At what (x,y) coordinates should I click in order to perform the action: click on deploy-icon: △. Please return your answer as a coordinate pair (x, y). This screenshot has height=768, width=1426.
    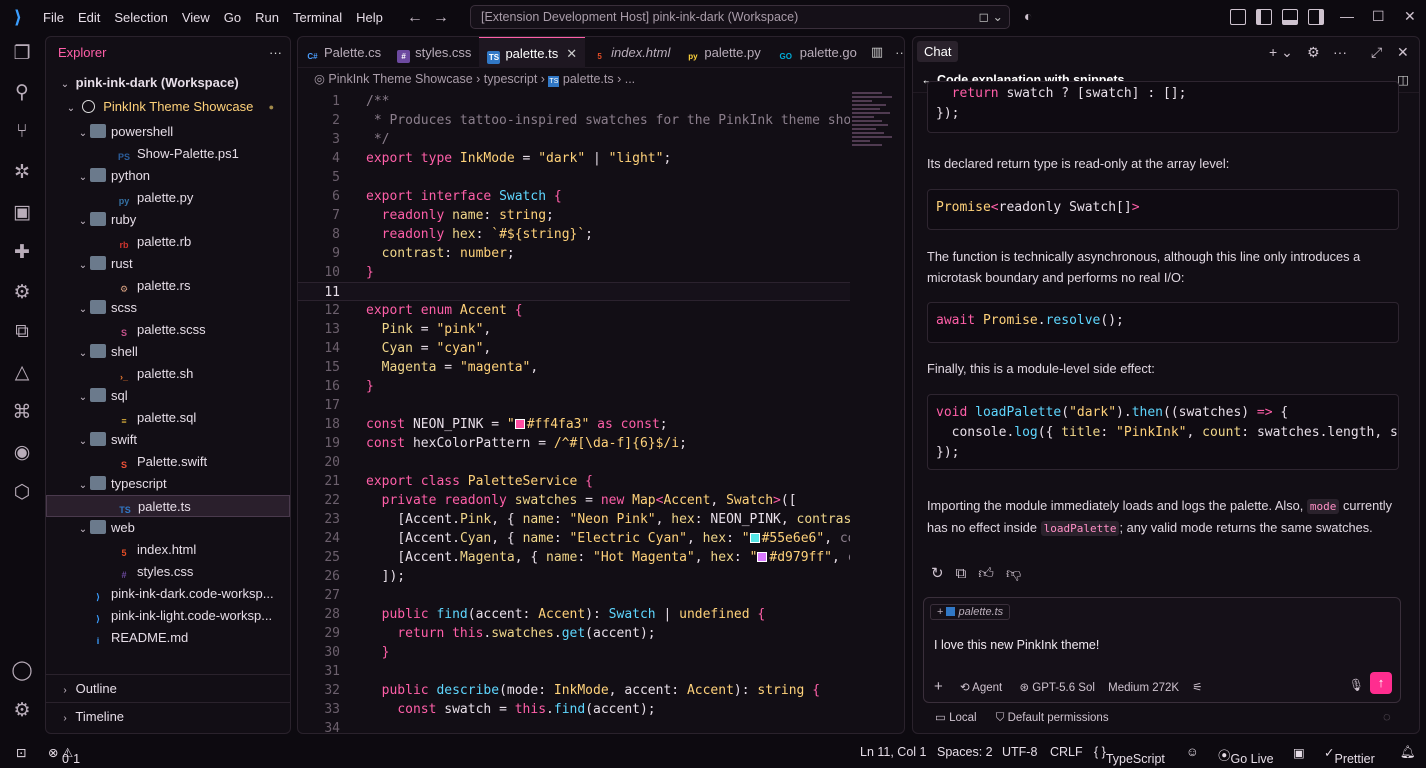
    Looking at the image, I should click on (22, 372).